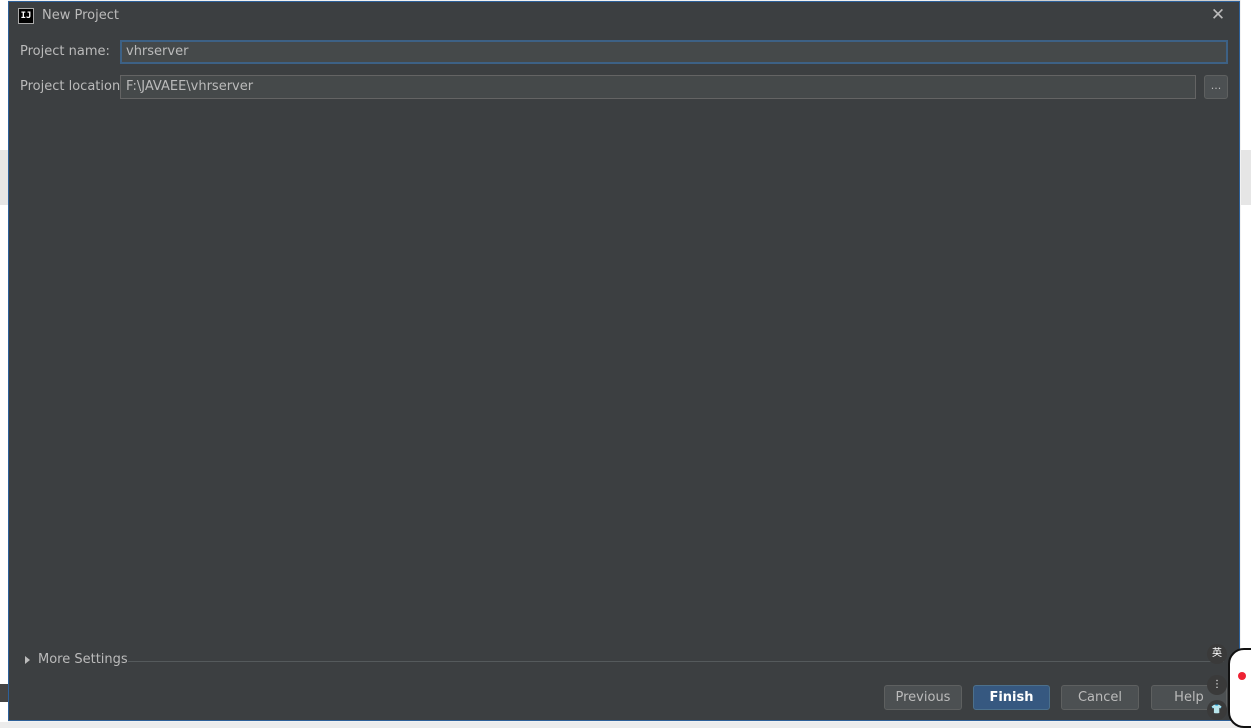 This screenshot has height=728, width=1251. Describe the element at coordinates (65, 51) in the screenshot. I see `project-name-label: Project name:` at that location.